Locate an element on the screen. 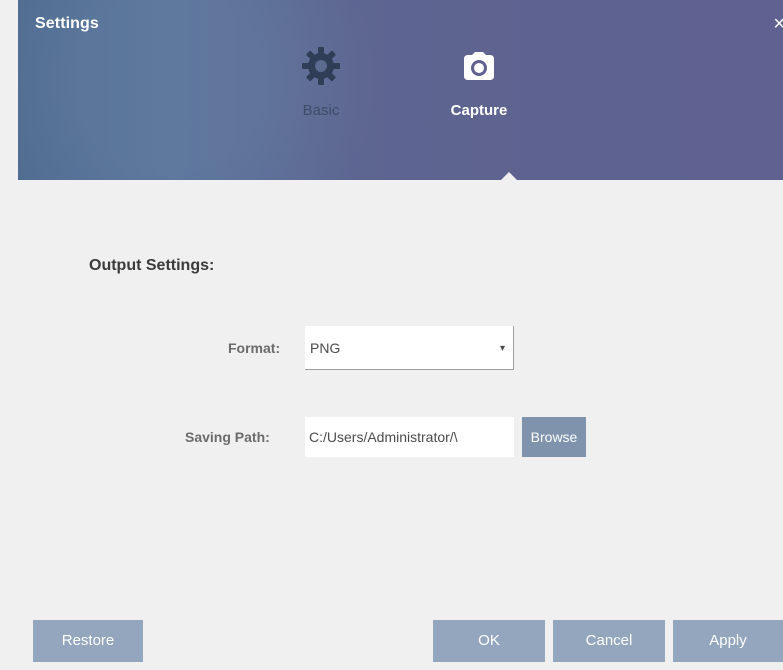  cancel-button: Cancel is located at coordinates (609, 641).